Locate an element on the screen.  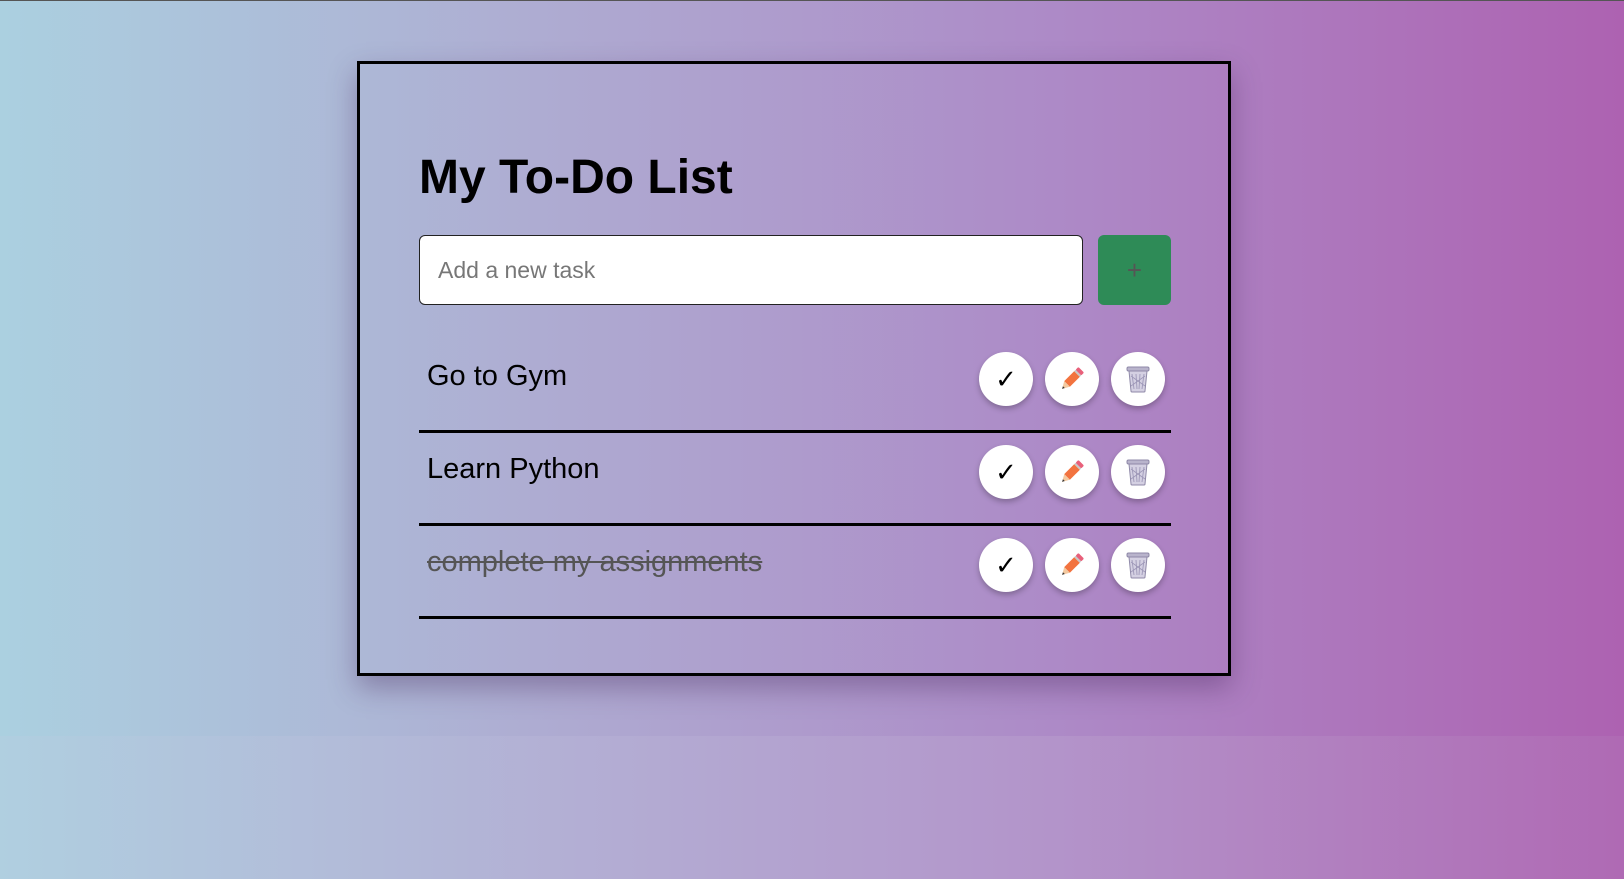
list-item: complete my assignments ✓ is located at coordinates (795, 572).